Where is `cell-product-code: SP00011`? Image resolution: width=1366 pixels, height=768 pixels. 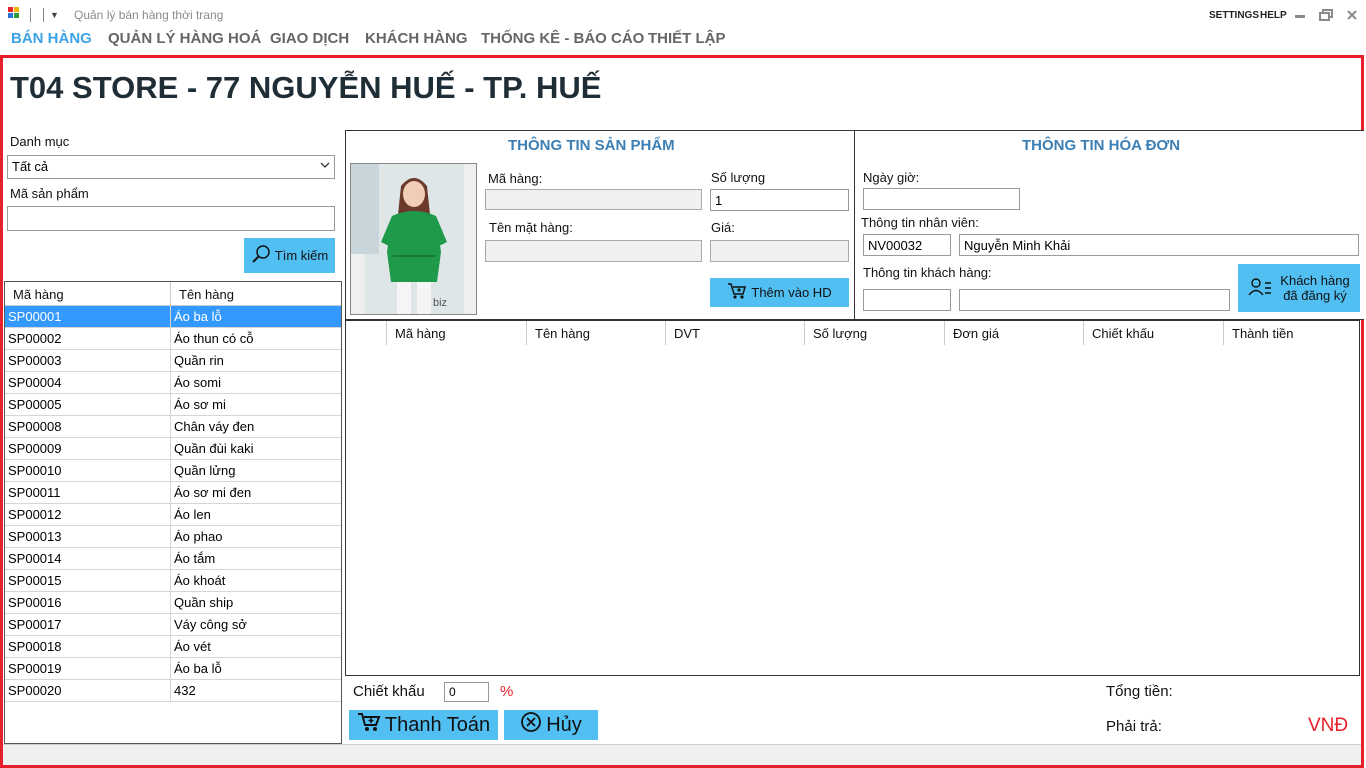
cell-product-code: SP00011 is located at coordinates (88, 492).